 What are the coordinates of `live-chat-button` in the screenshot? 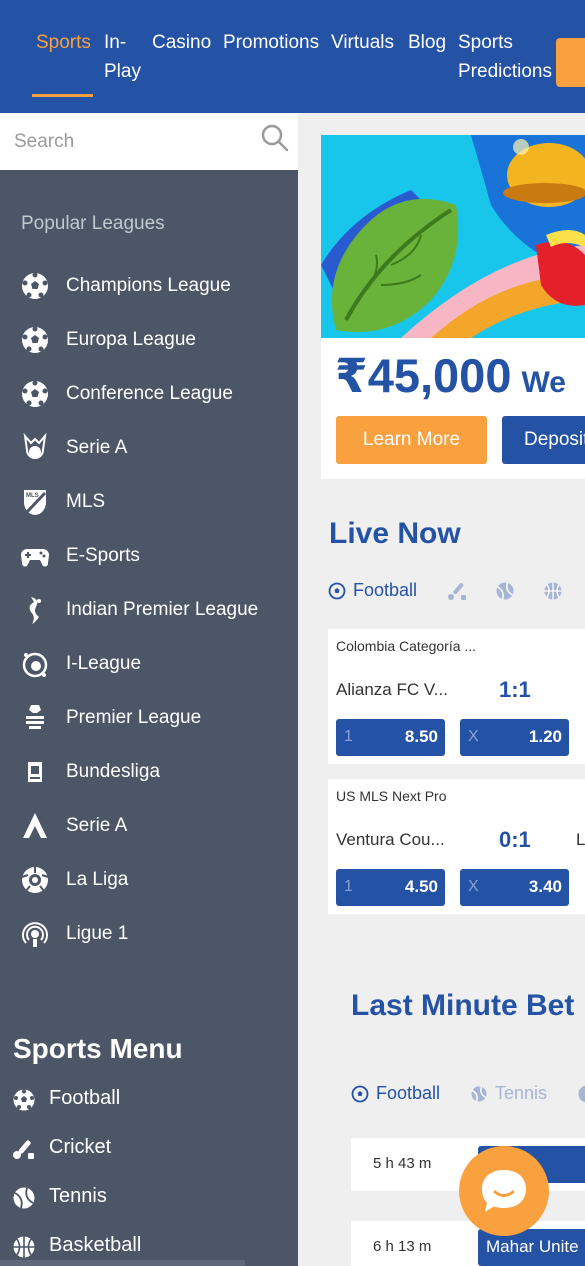 It's located at (504, 1191).